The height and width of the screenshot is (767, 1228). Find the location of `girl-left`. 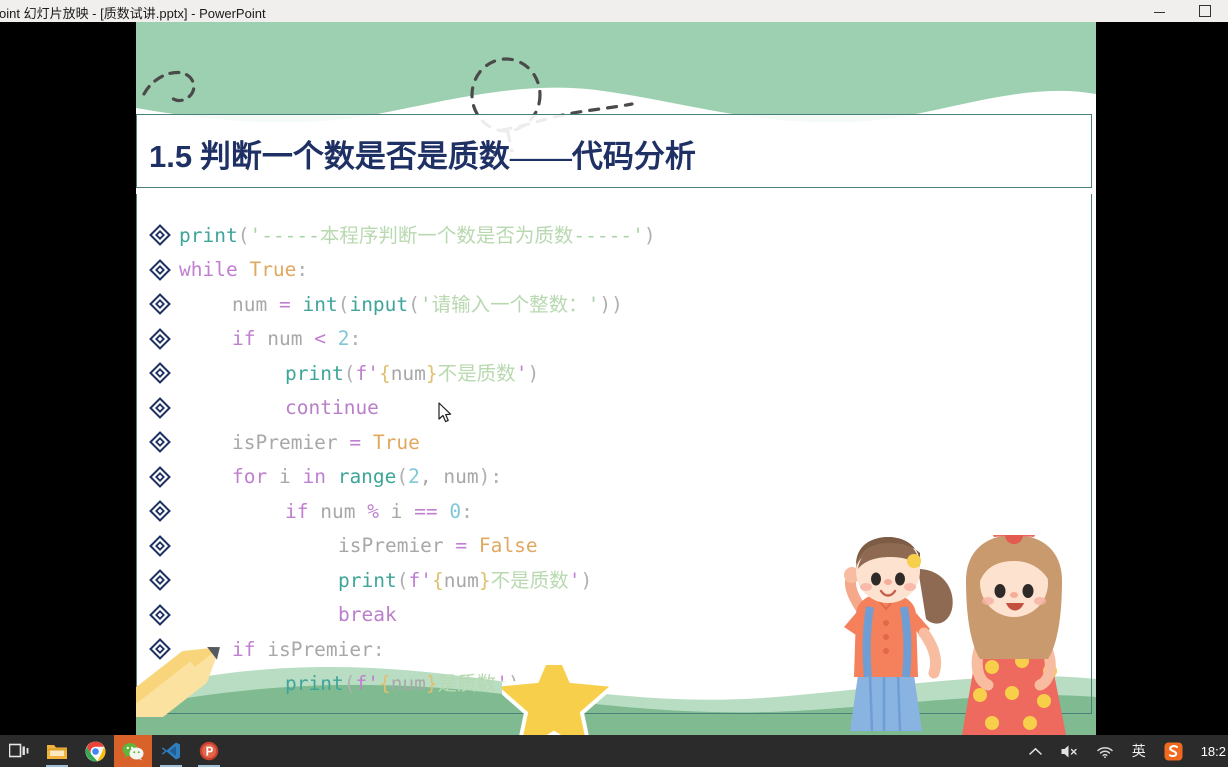

girl-left is located at coordinates (898, 634).